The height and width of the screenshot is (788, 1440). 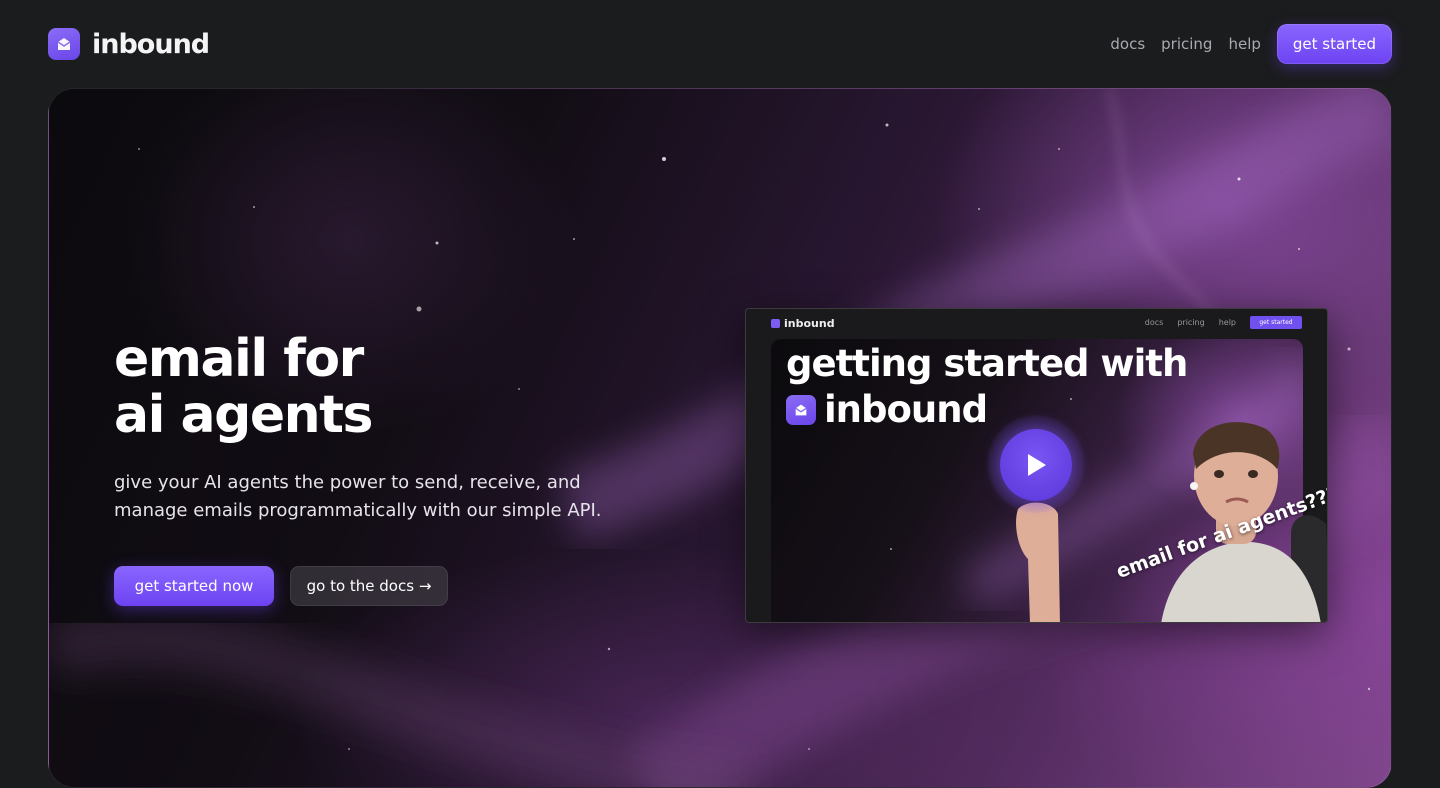 What do you see at coordinates (1334, 44) in the screenshot?
I see `get-started-button: get started` at bounding box center [1334, 44].